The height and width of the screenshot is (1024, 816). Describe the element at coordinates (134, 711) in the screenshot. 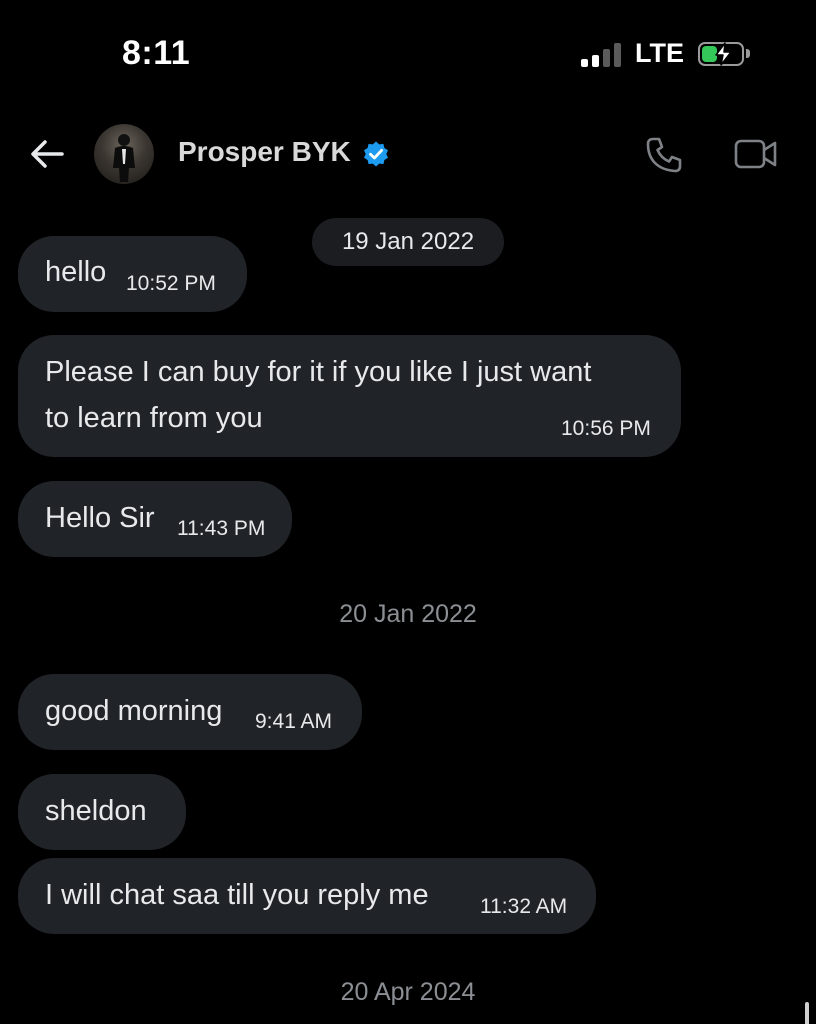

I see `message-text: good morning` at that location.